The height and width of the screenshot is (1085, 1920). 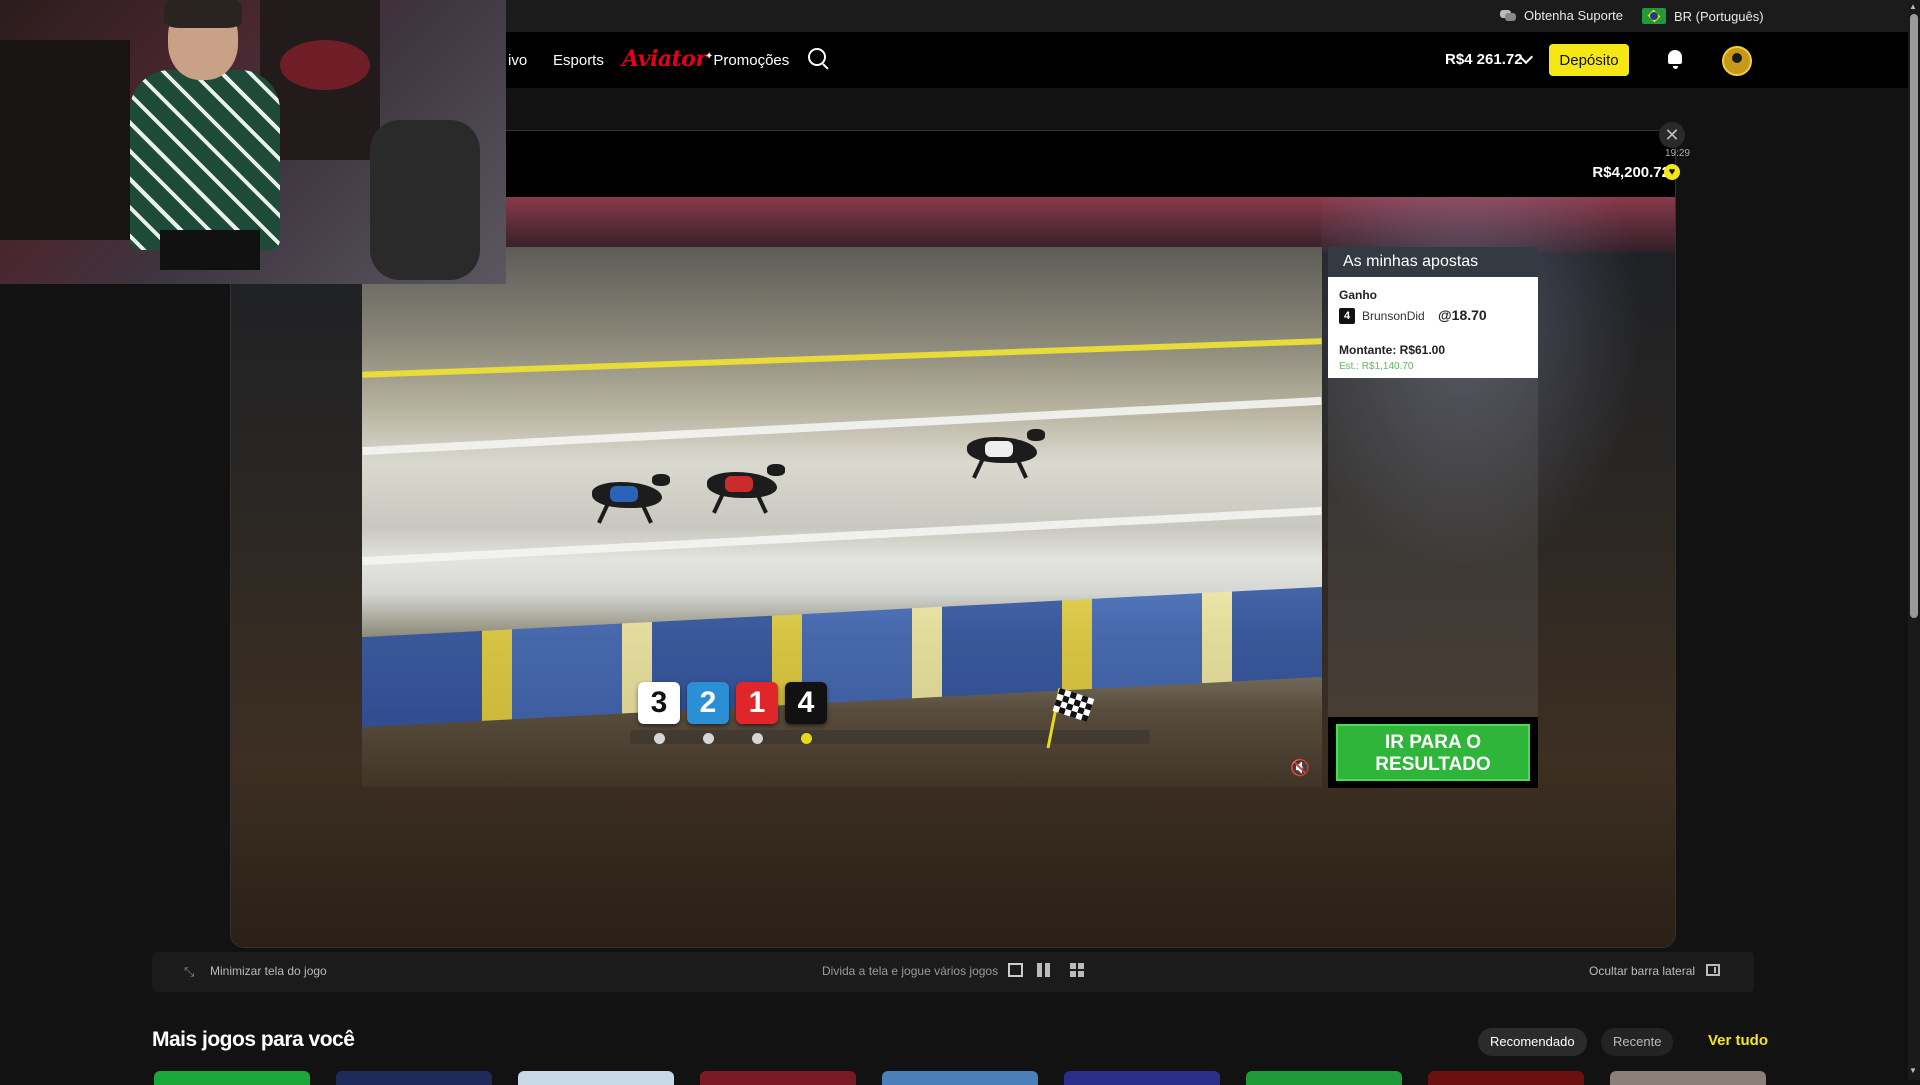 What do you see at coordinates (842, 358) in the screenshot?
I see `track-rail` at bounding box center [842, 358].